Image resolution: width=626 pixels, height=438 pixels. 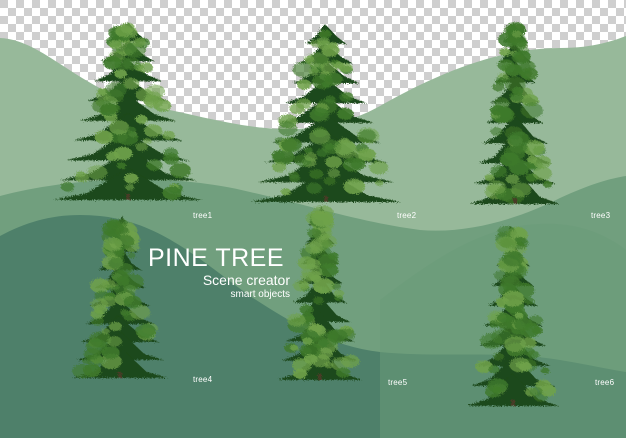 What do you see at coordinates (398, 382) in the screenshot?
I see `tree-label-5: tree5` at bounding box center [398, 382].